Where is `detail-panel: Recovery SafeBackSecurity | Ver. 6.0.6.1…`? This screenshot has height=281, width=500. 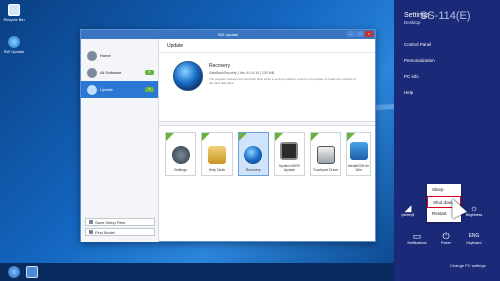
detail-panel: Recovery SafeBackSecurity | Ver. 6.0.6.1… is located at coordinates (267, 87).